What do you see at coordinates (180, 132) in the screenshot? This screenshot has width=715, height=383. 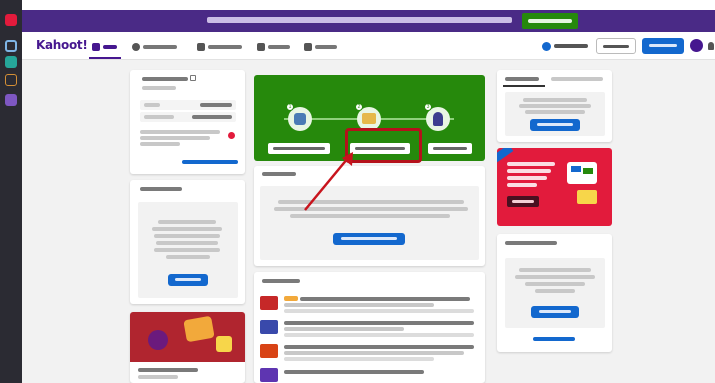 I see `profile-note` at bounding box center [180, 132].